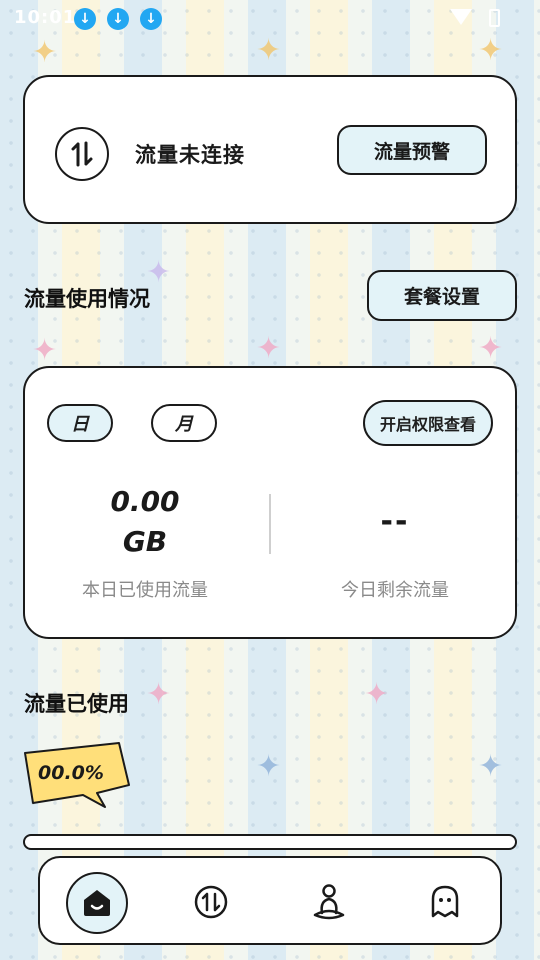  I want to click on home-icon, so click(97, 903).